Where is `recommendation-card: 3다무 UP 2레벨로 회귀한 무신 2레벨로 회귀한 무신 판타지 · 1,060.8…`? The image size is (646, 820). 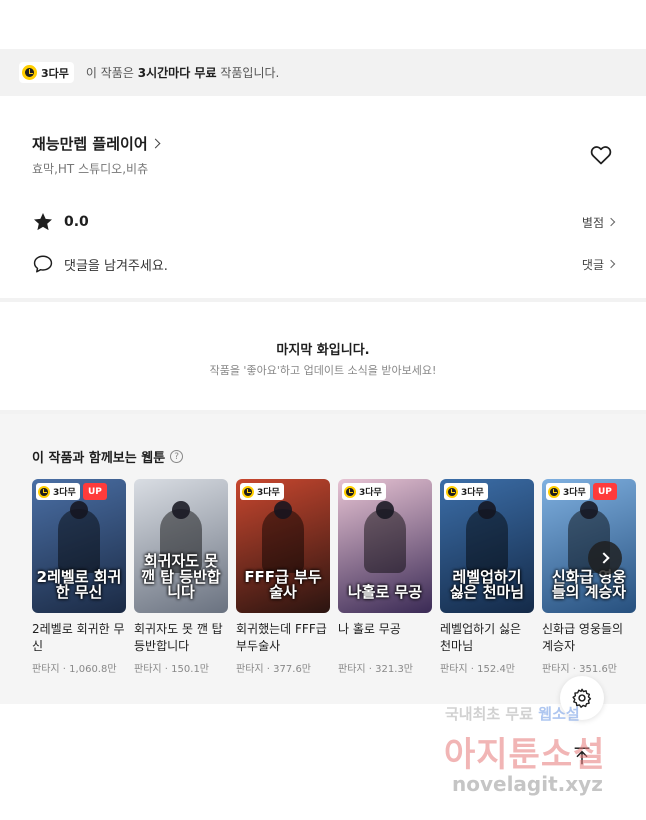 recommendation-card: 3다무 UP 2레벨로 회귀한 무신 2레벨로 회귀한 무신 판타지 · 1,060.8… is located at coordinates (79, 577).